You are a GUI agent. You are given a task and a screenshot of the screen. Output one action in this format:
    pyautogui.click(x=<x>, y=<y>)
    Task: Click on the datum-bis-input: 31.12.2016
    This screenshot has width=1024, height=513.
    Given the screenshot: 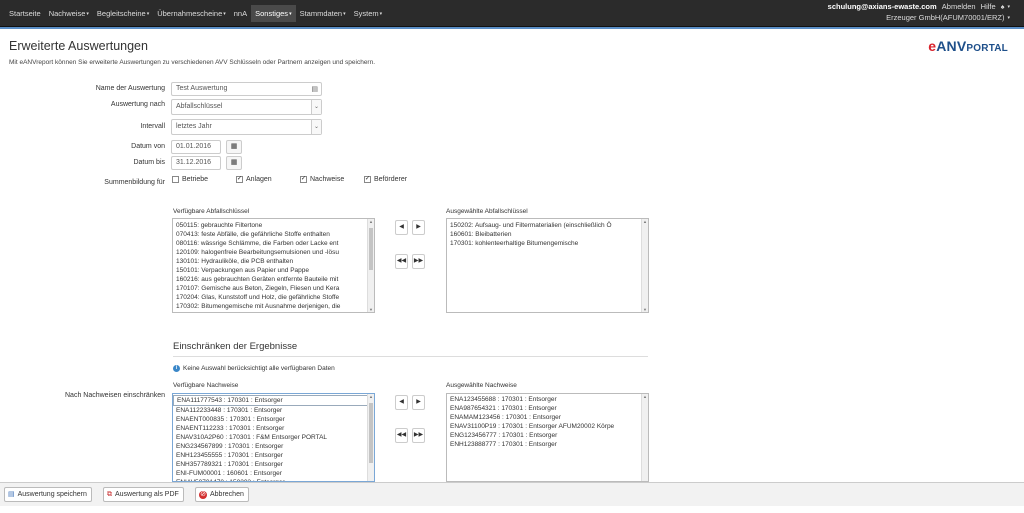 What is the action you would take?
    pyautogui.click(x=196, y=163)
    